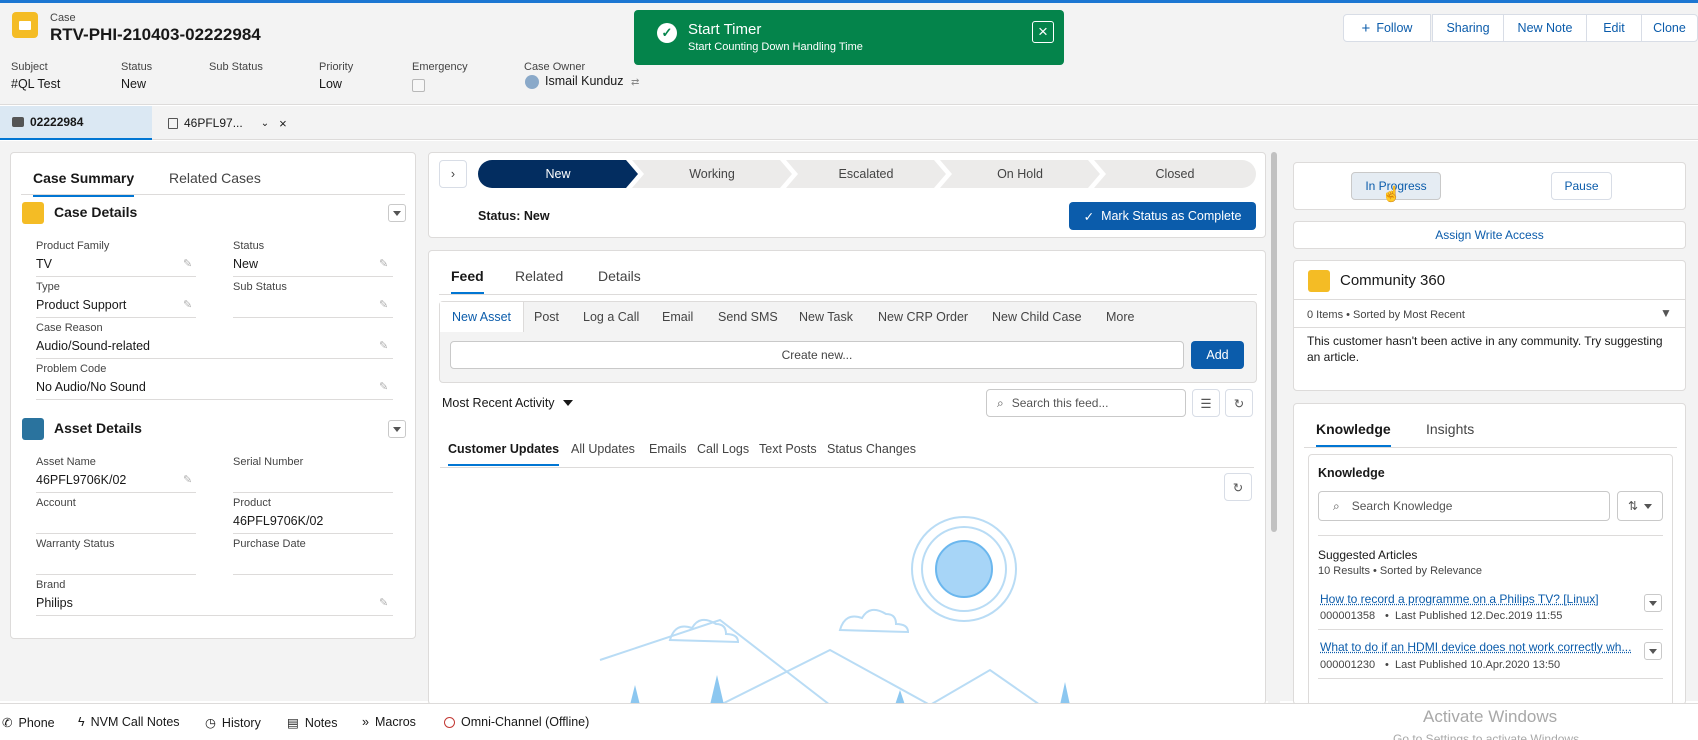 The image size is (1698, 740). Describe the element at coordinates (723, 449) in the screenshot. I see `filter-call-logs: Call Logs` at that location.